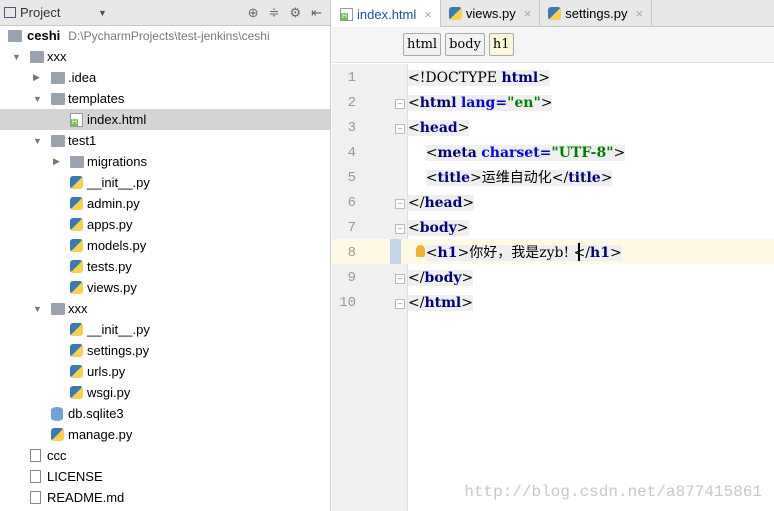  I want to click on tree-item: apps.py, so click(165, 224).